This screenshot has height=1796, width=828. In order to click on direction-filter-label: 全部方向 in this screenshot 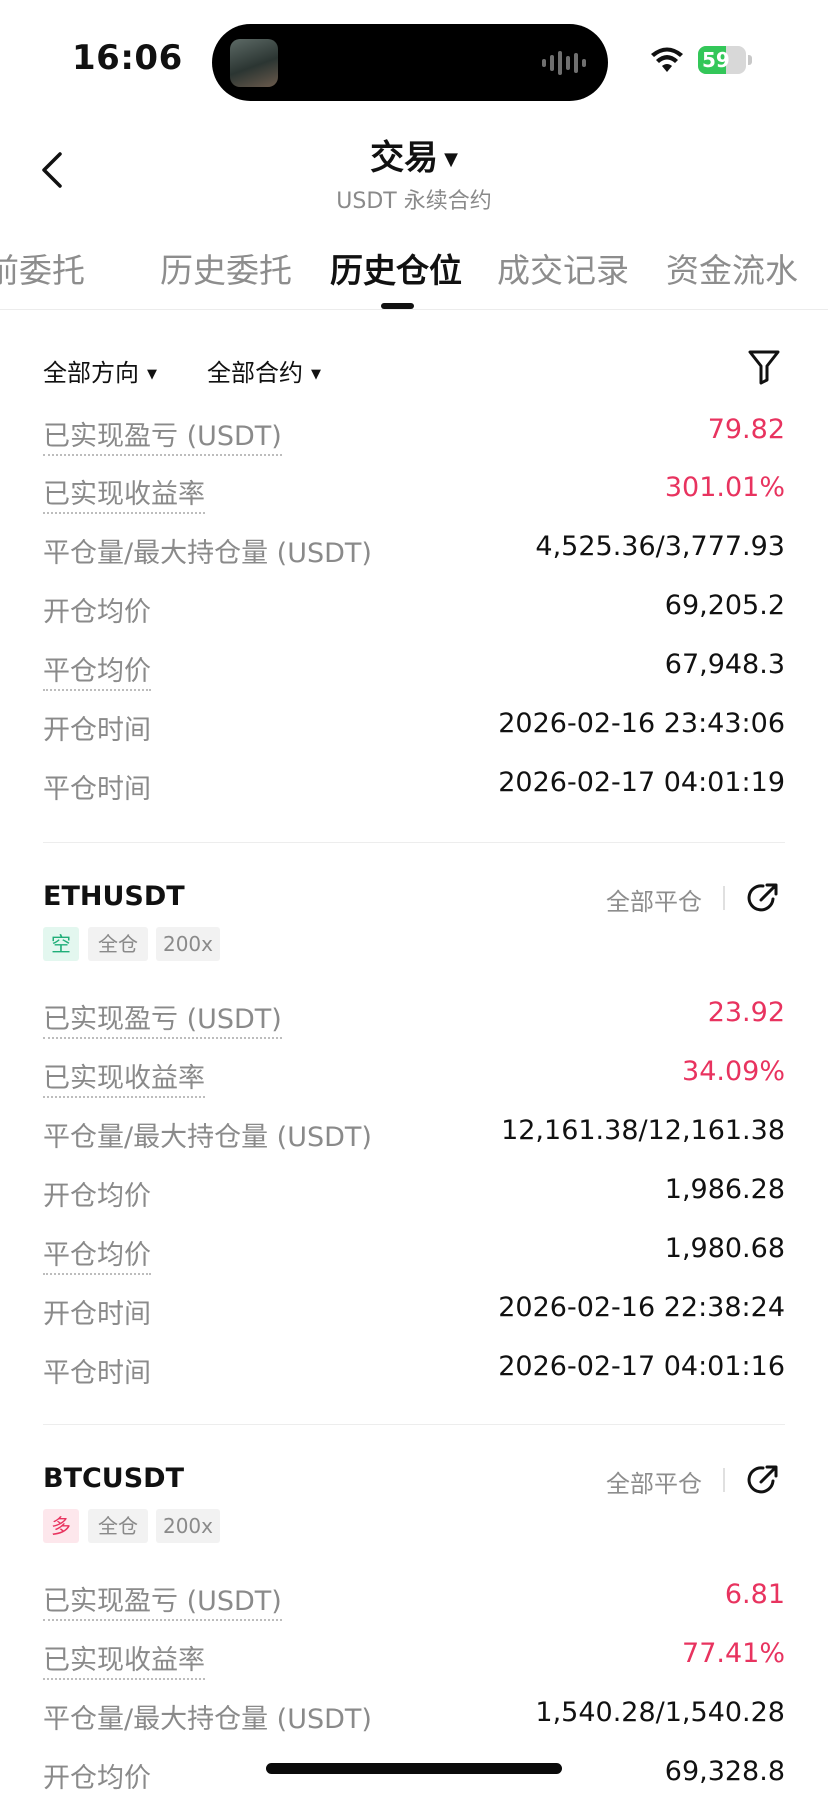, I will do `click(91, 373)`.